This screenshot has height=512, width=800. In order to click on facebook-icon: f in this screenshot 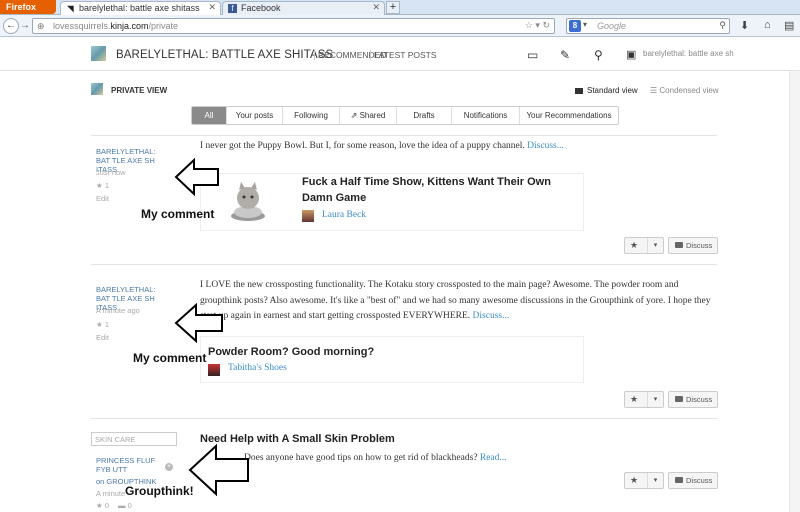, I will do `click(232, 8)`.